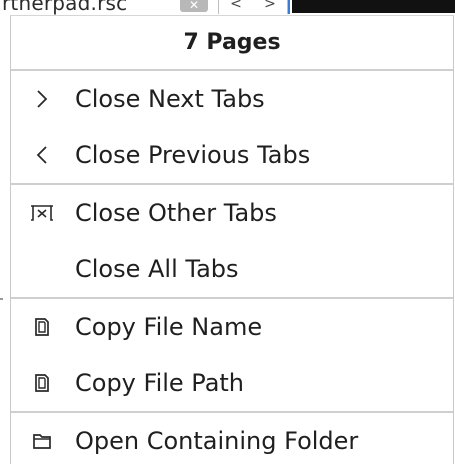 The image size is (455, 464). I want to click on chevron-left-icon, so click(42, 155).